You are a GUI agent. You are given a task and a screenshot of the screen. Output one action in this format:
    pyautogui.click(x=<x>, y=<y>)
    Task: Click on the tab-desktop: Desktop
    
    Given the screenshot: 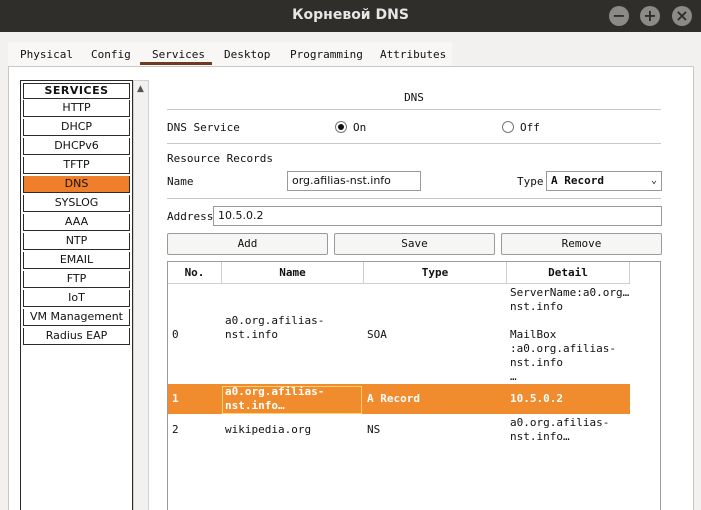 What is the action you would take?
    pyautogui.click(x=247, y=54)
    